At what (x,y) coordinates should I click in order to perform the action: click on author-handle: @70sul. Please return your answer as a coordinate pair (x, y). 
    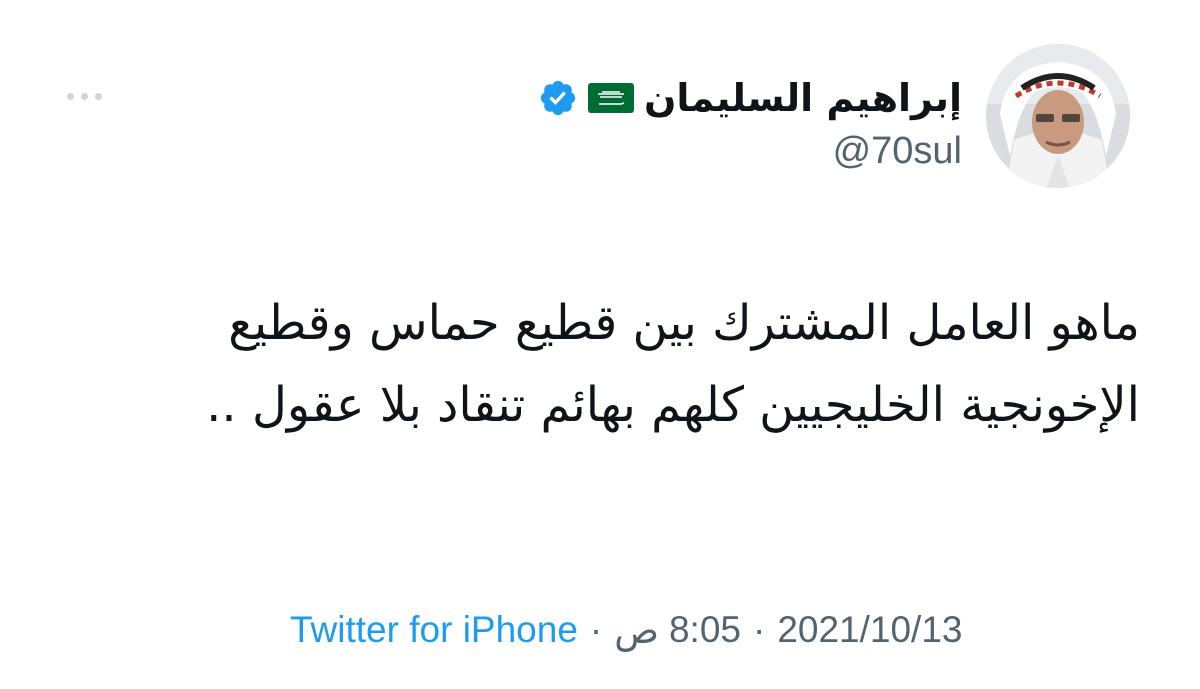
    Looking at the image, I should click on (750, 151).